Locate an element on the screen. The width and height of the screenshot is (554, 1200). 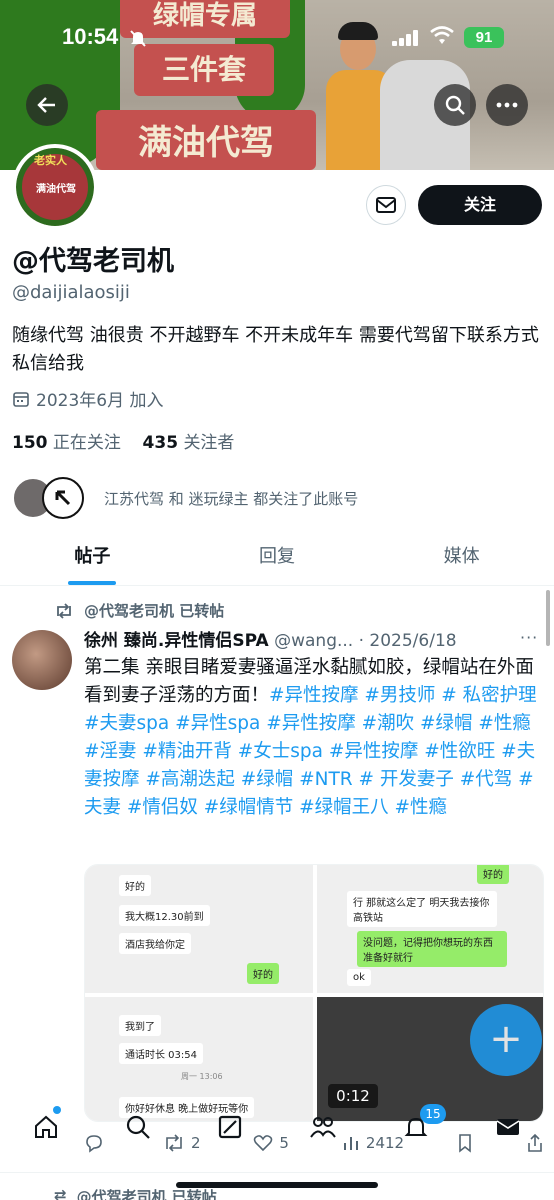
message-button is located at coordinates (386, 205).